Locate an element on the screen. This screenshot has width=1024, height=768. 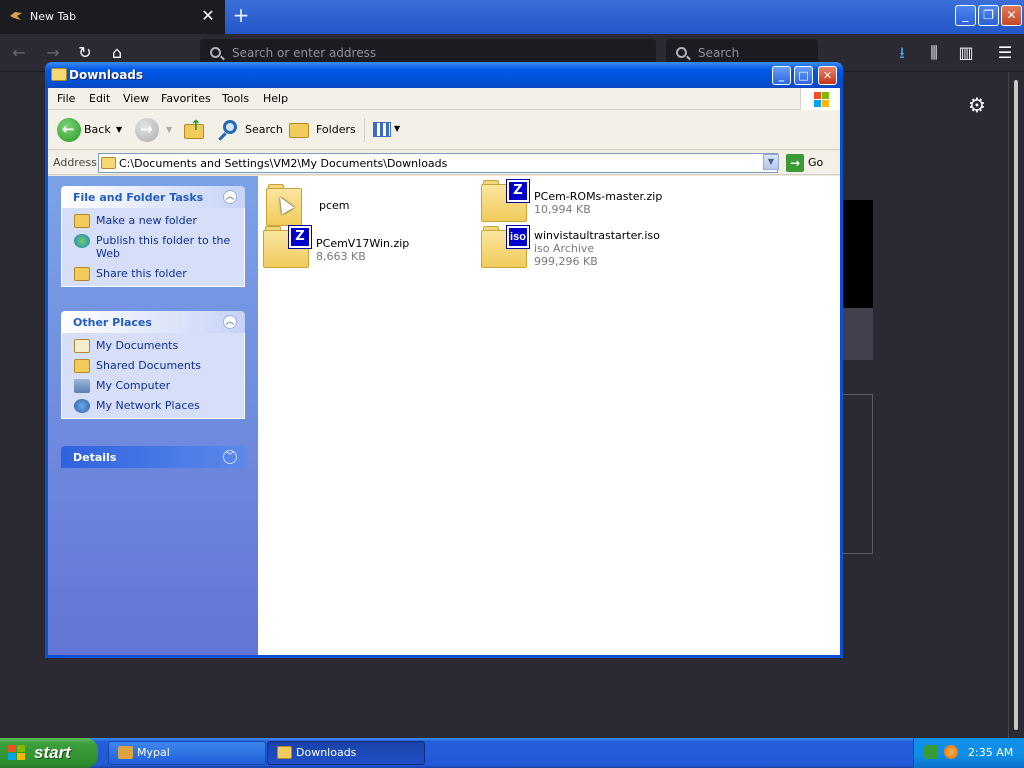
file-name: winvistaultrastarter.iso is located at coordinates (597, 235).